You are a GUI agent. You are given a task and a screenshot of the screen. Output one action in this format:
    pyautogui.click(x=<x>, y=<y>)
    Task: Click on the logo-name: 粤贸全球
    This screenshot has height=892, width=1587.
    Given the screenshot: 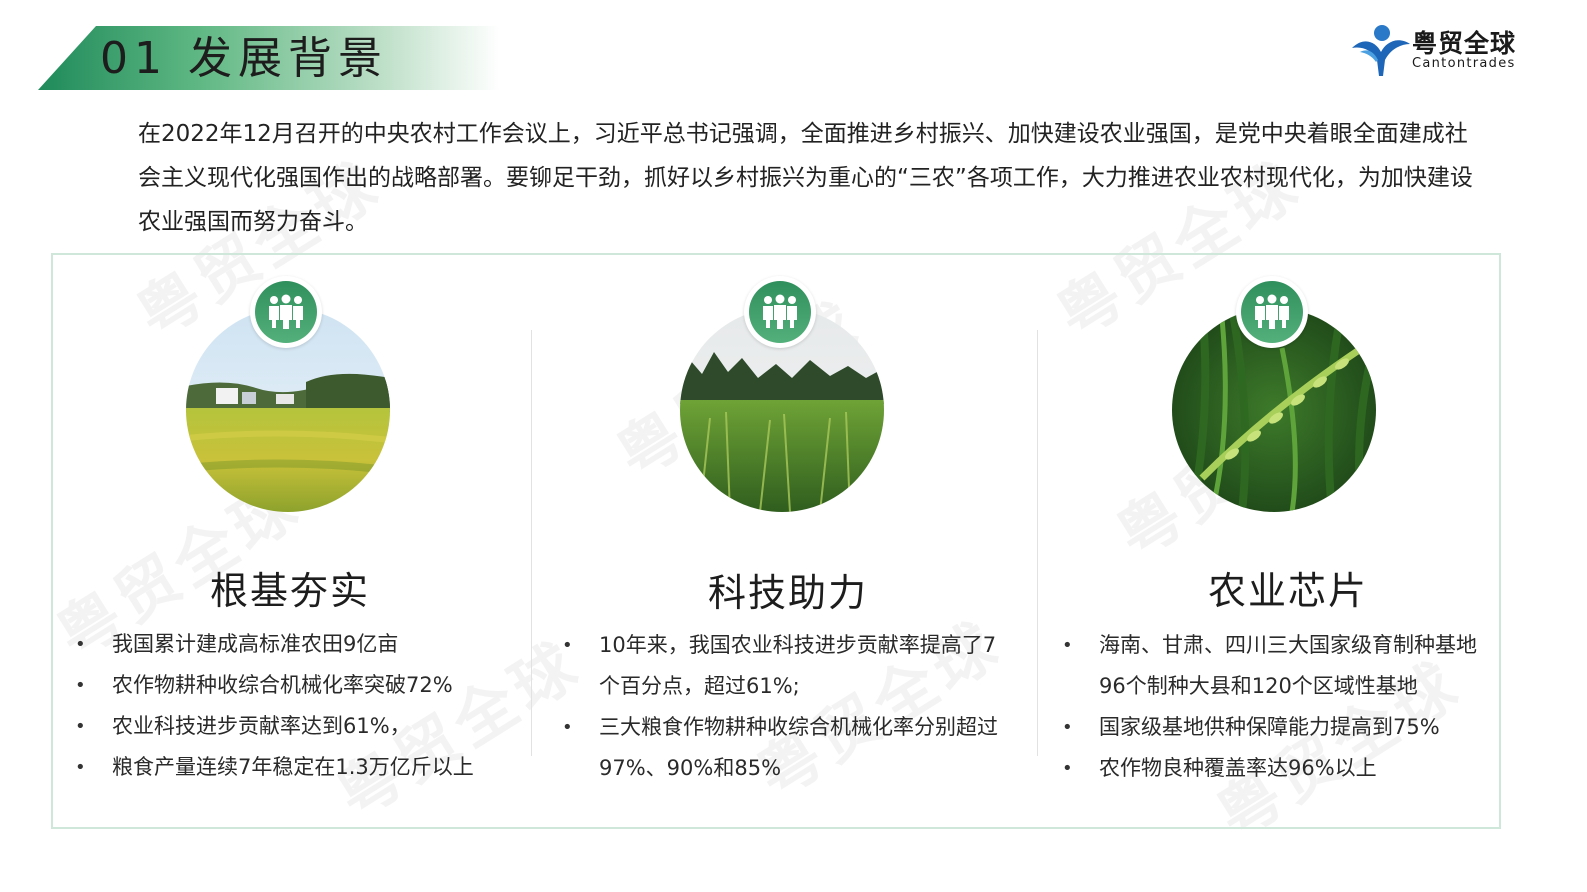 What is the action you would take?
    pyautogui.click(x=1464, y=43)
    